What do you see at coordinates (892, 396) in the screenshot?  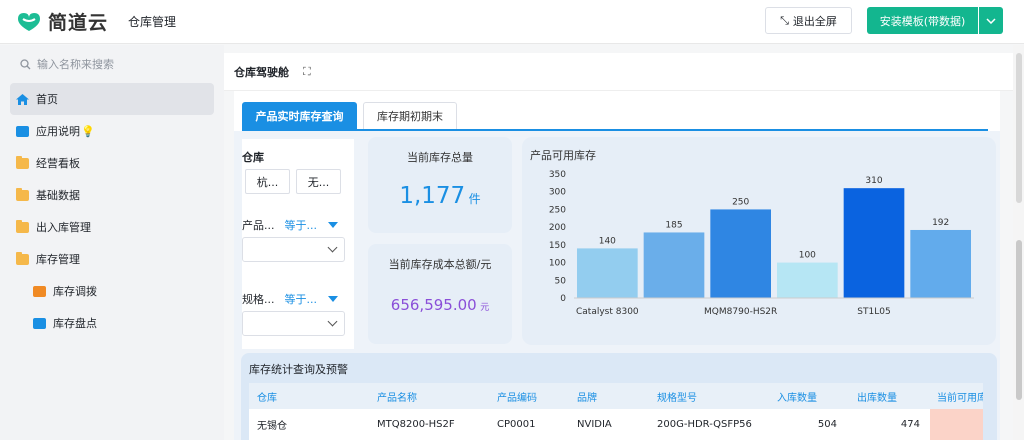 I see `column-header: 出库数量` at bounding box center [892, 396].